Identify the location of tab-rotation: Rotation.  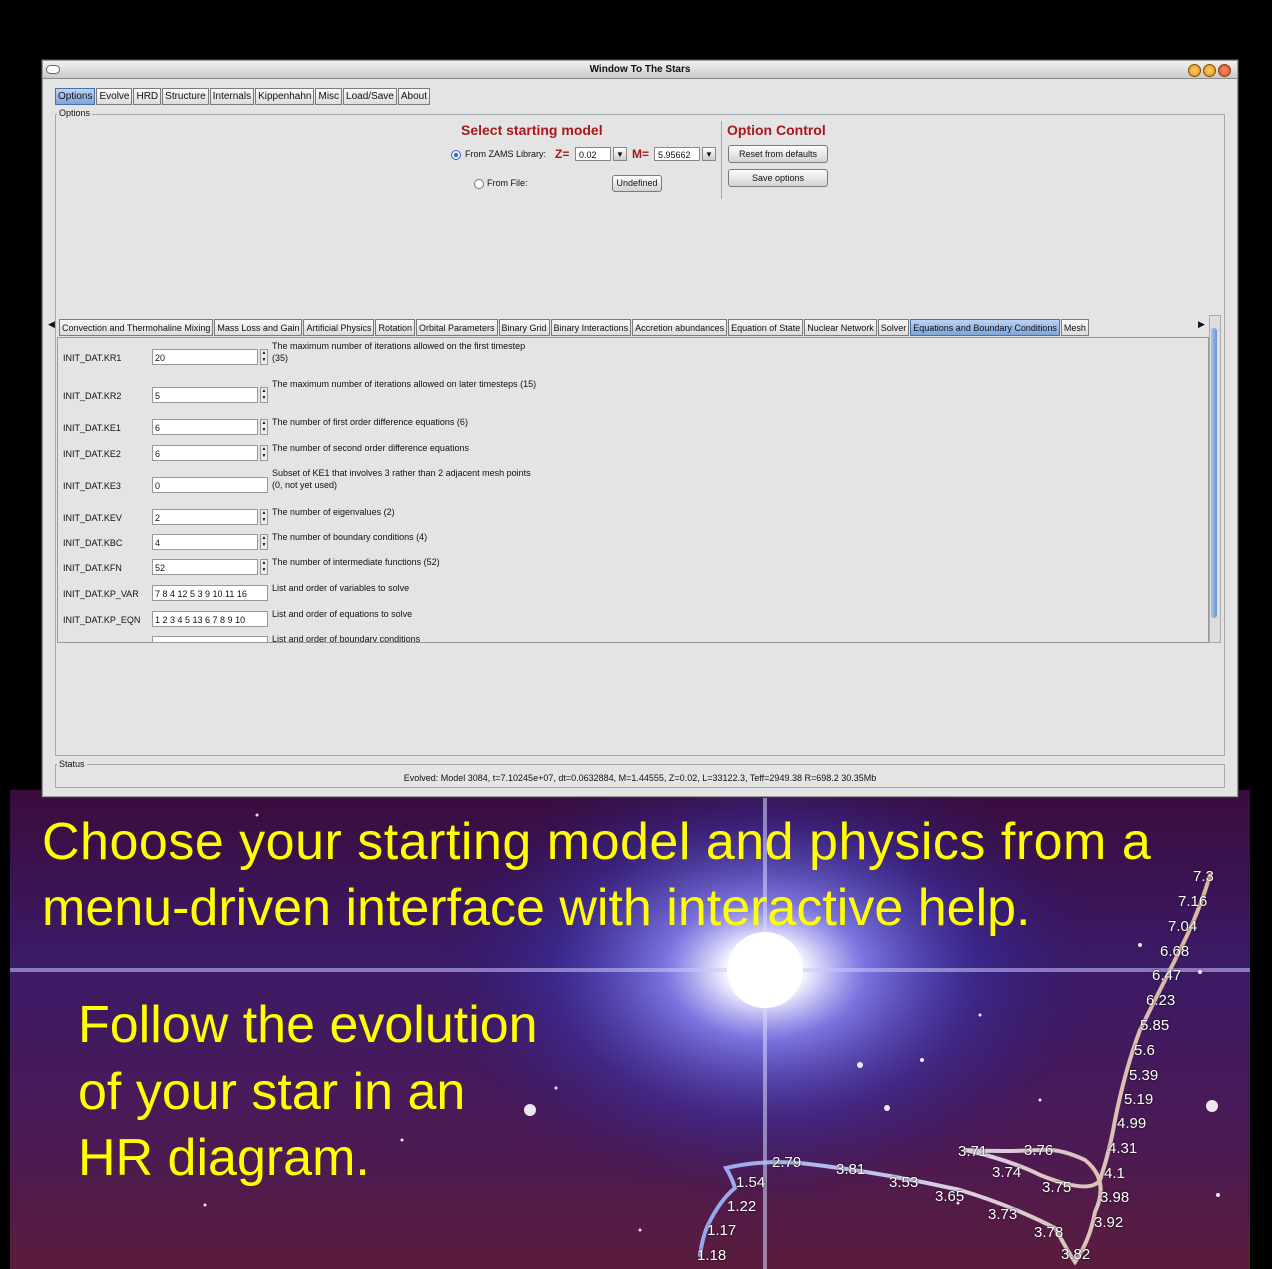
(395, 327).